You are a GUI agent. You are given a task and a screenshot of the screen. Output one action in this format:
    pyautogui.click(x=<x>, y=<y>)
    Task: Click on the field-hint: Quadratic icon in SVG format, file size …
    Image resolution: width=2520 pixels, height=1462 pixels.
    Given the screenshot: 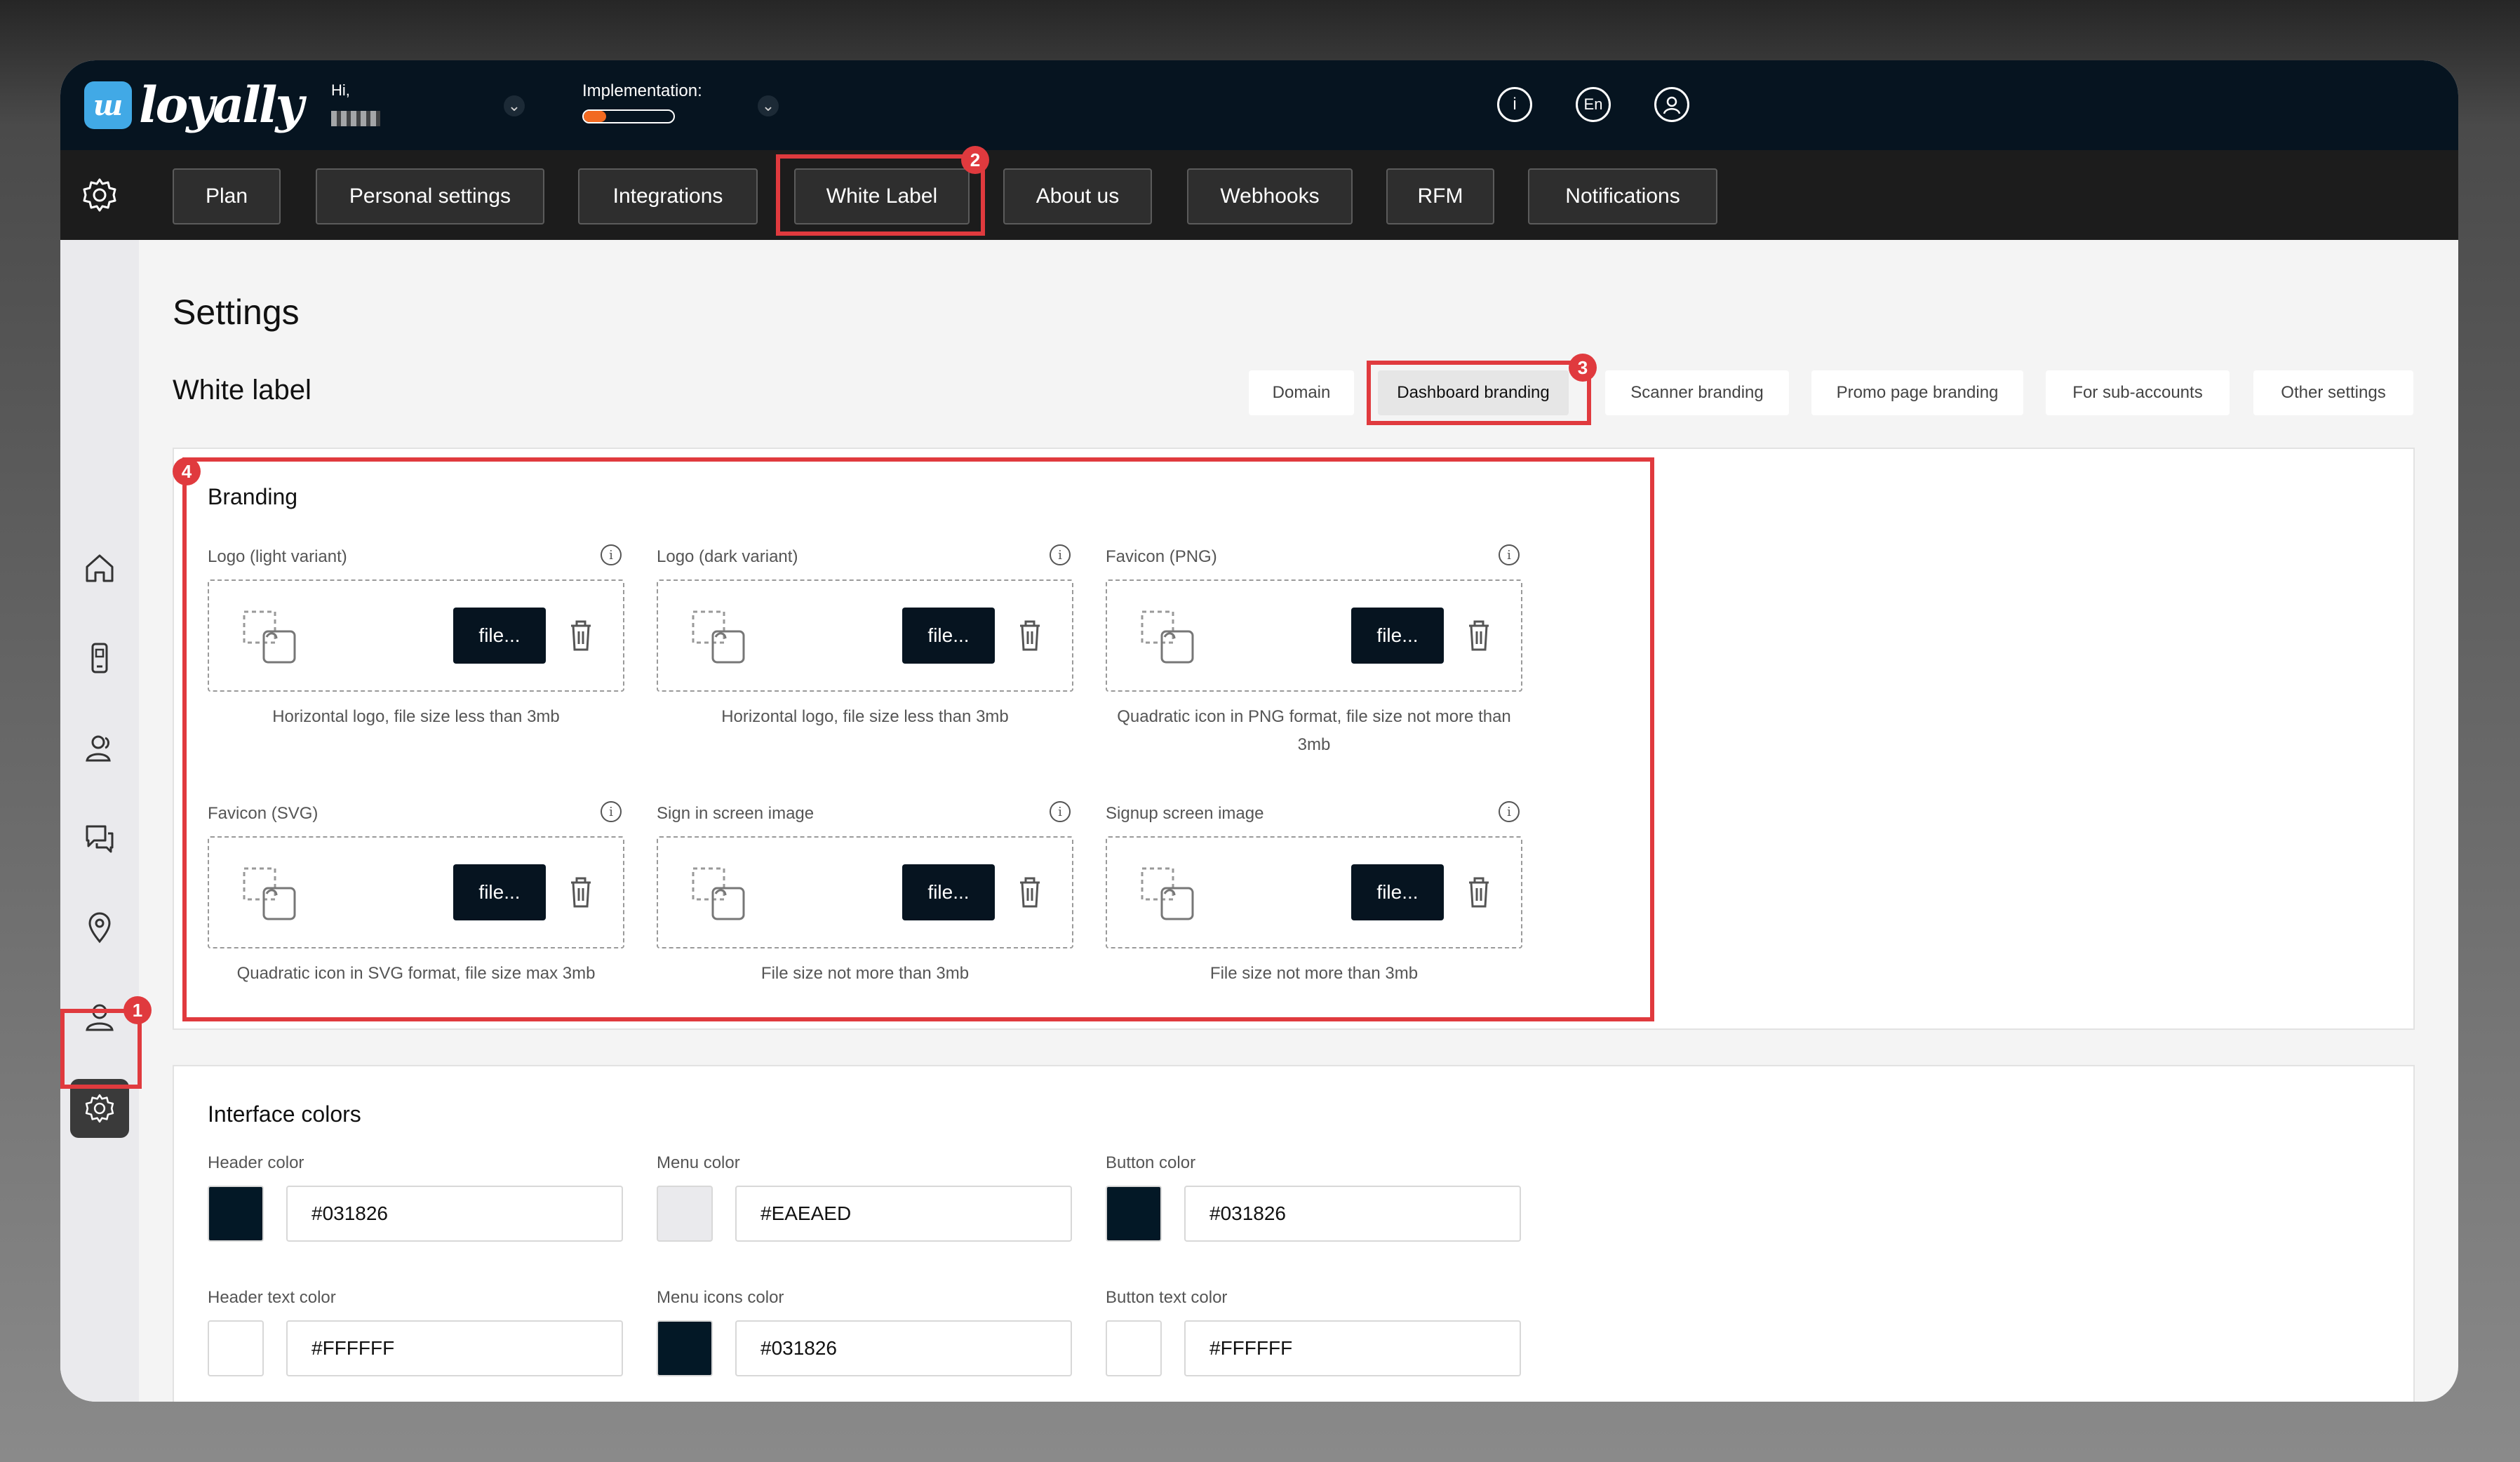 What is the action you would take?
    pyautogui.click(x=416, y=974)
    